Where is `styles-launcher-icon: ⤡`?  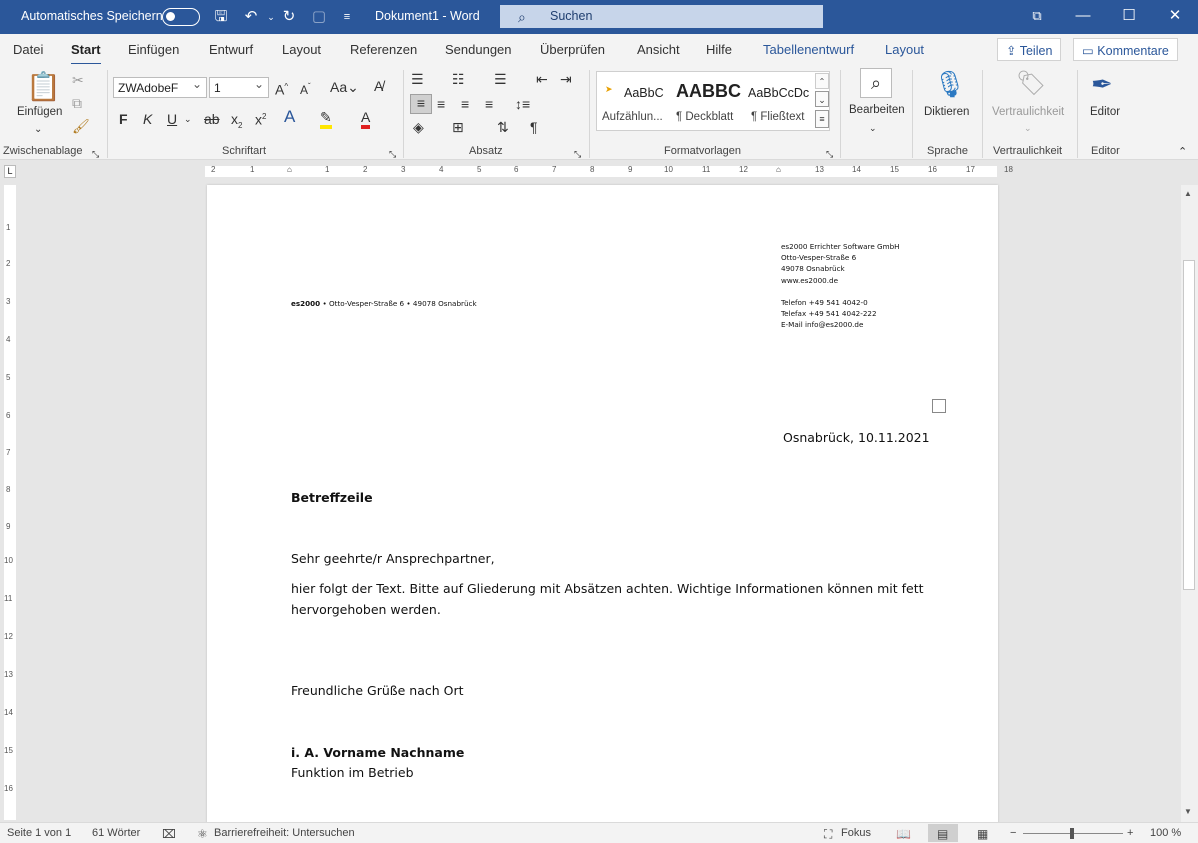 styles-launcher-icon: ⤡ is located at coordinates (829, 154).